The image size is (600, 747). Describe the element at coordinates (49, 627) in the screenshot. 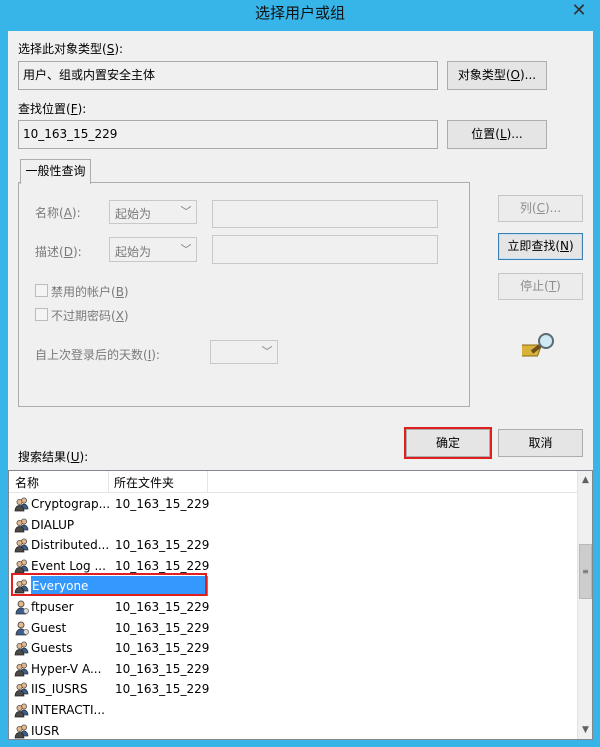

I see `list-item-name: Guest` at that location.